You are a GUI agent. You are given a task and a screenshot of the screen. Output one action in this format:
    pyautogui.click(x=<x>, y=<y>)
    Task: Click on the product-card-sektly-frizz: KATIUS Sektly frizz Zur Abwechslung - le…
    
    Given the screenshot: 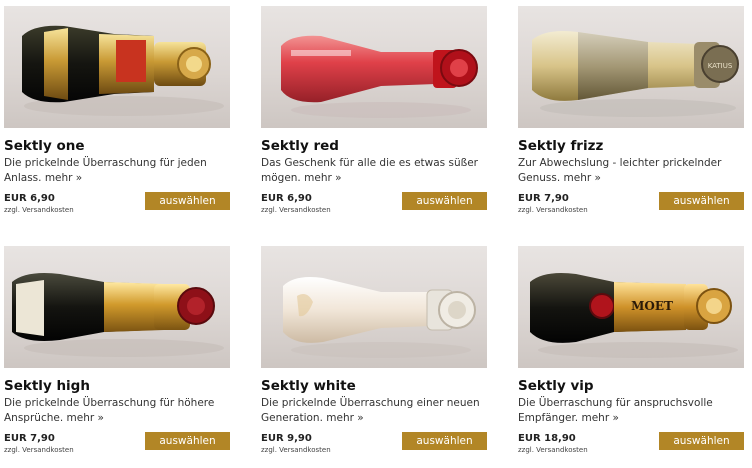 What is the action you would take?
    pyautogui.click(x=631, y=117)
    